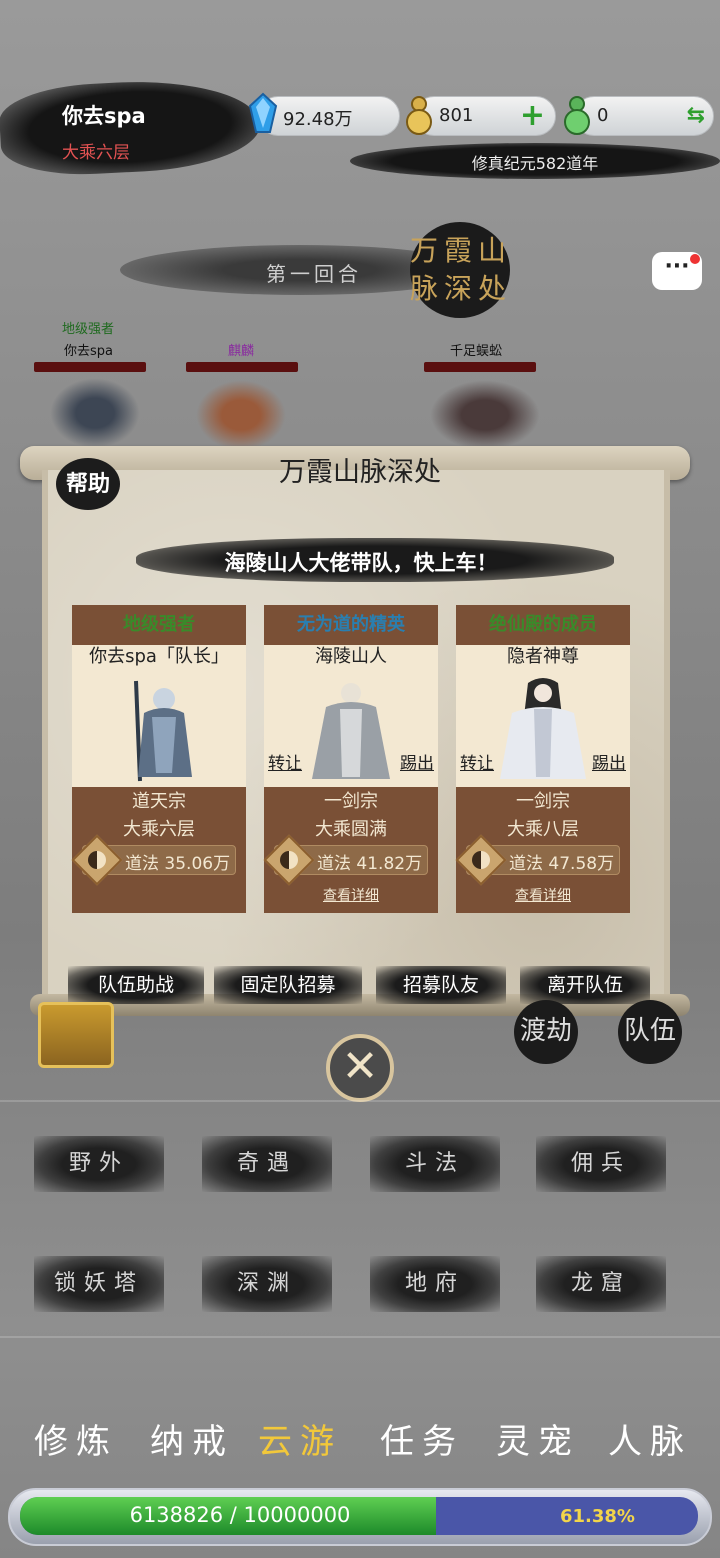  What do you see at coordinates (485, 116) in the screenshot?
I see `gold-resource: 801 +` at bounding box center [485, 116].